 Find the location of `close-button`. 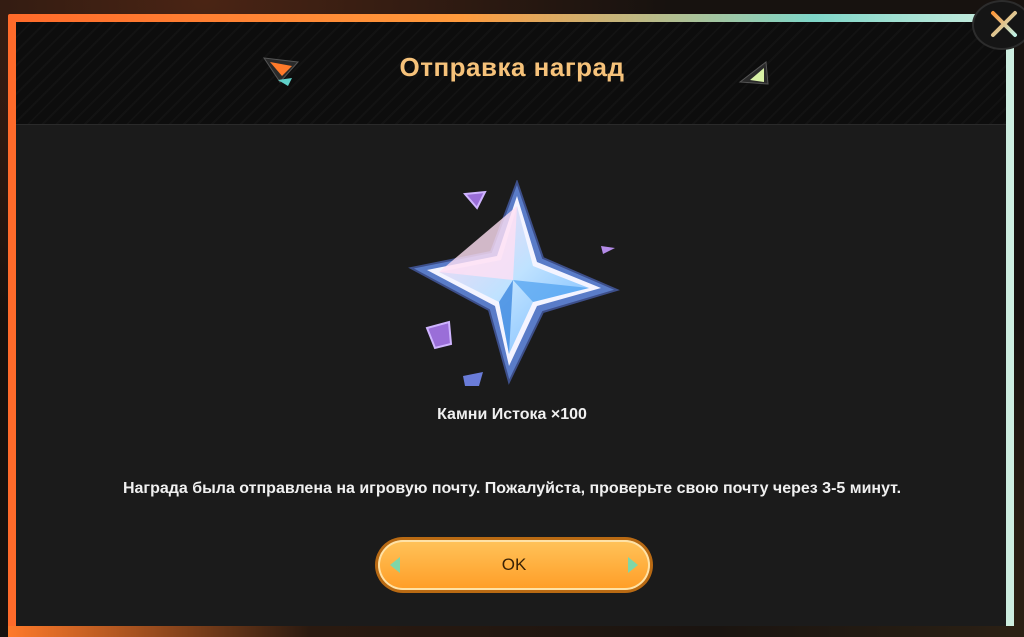

close-button is located at coordinates (998, 25).